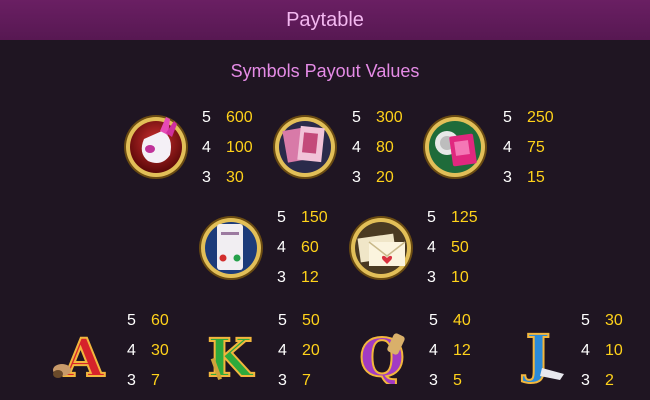 The height and width of the screenshot is (400, 650). Describe the element at coordinates (231, 250) in the screenshot. I see `phone-call-icon` at that location.